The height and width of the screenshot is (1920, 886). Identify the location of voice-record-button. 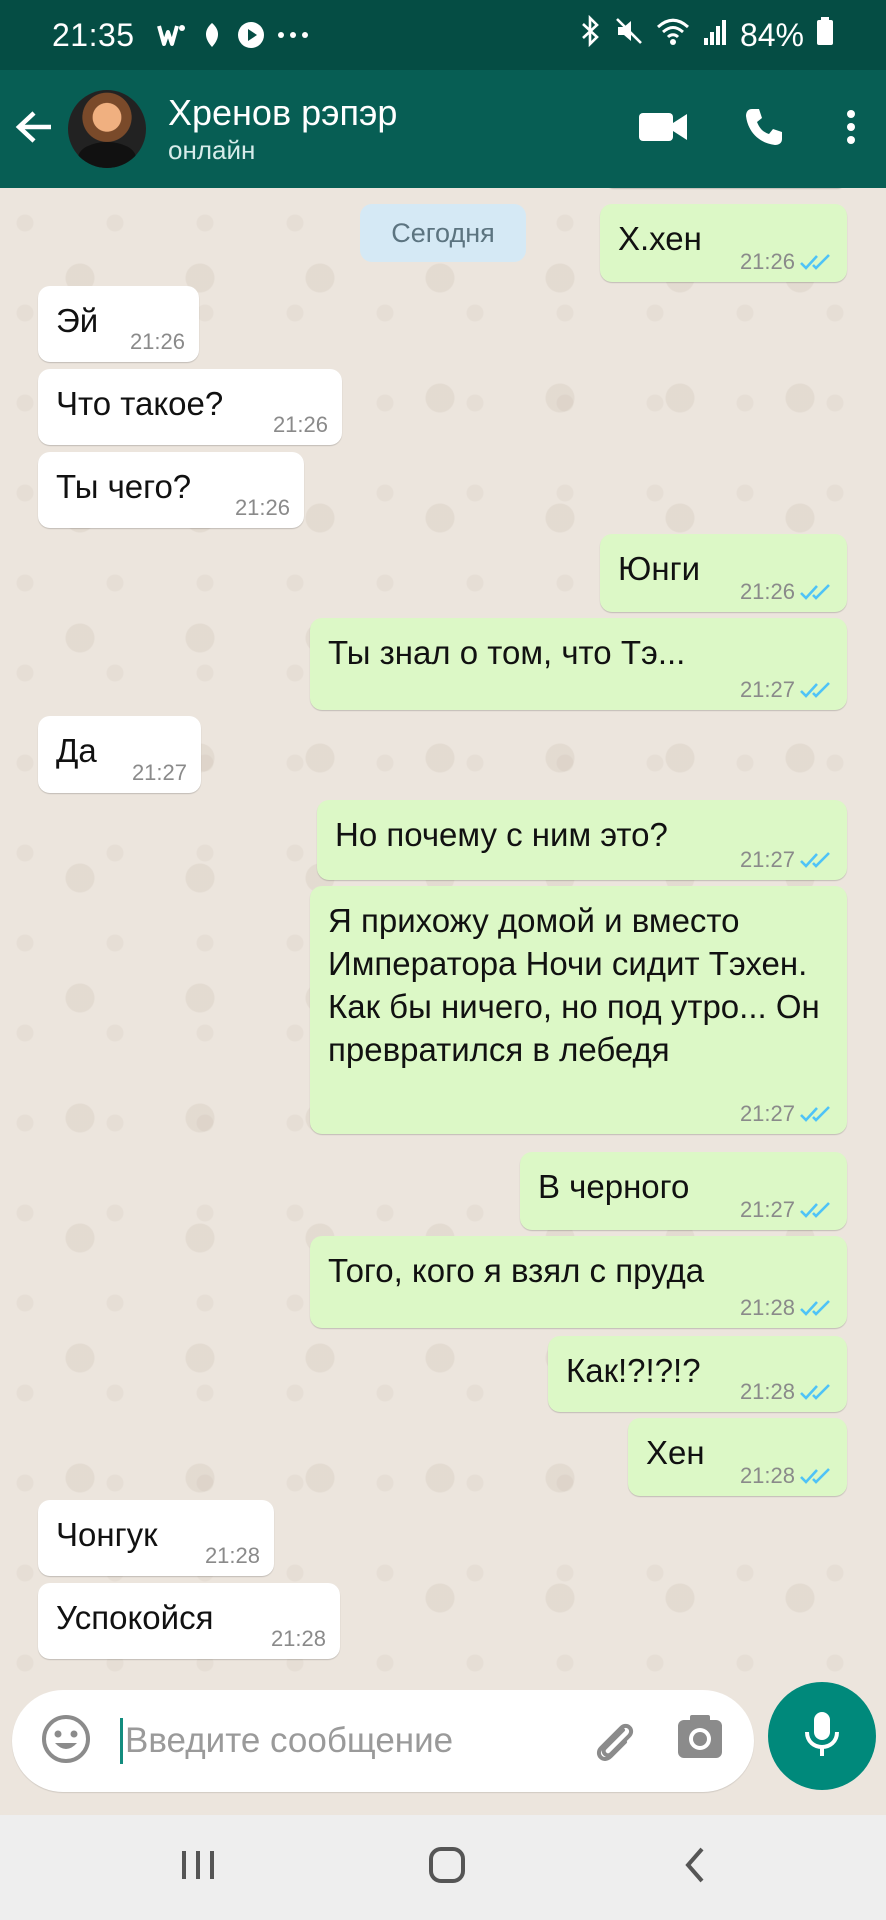
(822, 1736).